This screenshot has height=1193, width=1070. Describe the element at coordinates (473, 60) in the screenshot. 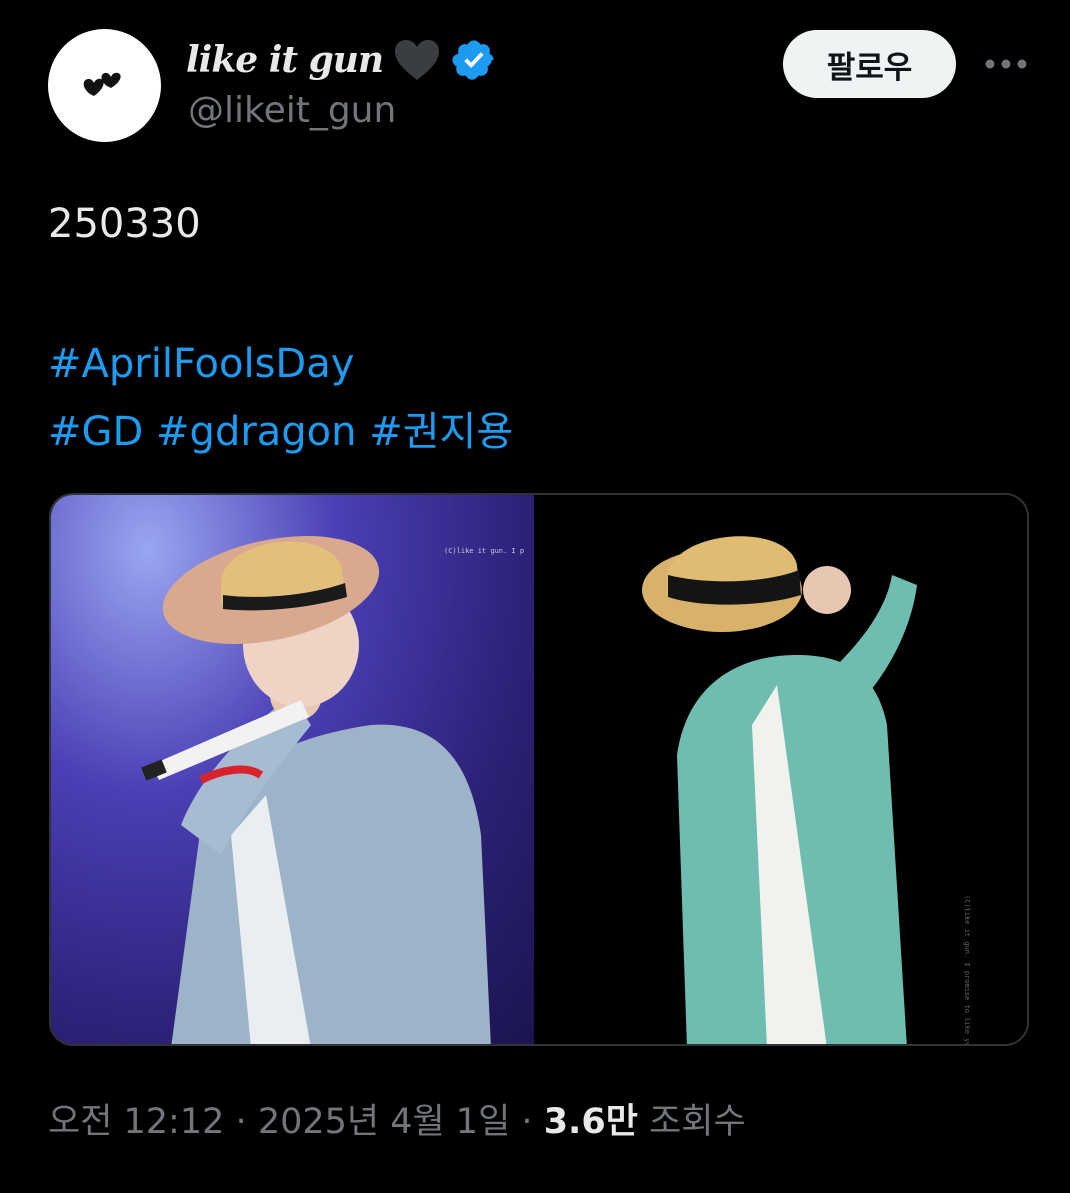

I see `verified-badge-icon` at that location.